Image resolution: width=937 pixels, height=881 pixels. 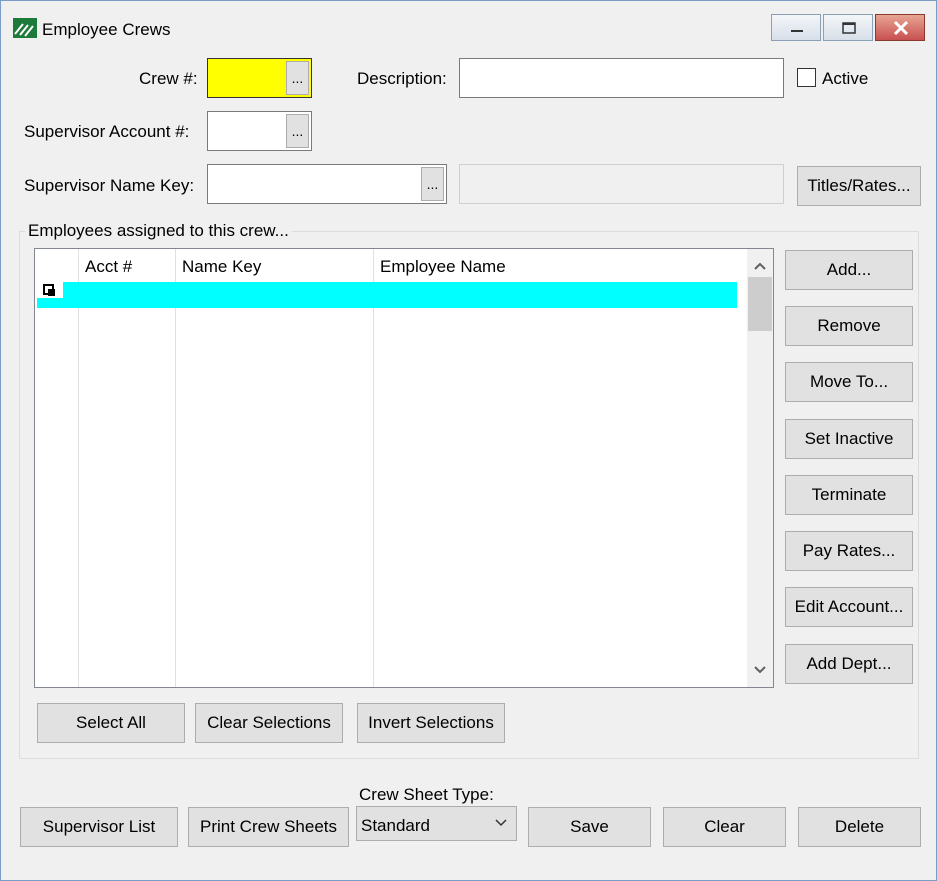 What do you see at coordinates (849, 495) in the screenshot?
I see `terminate-button: Terminate` at bounding box center [849, 495].